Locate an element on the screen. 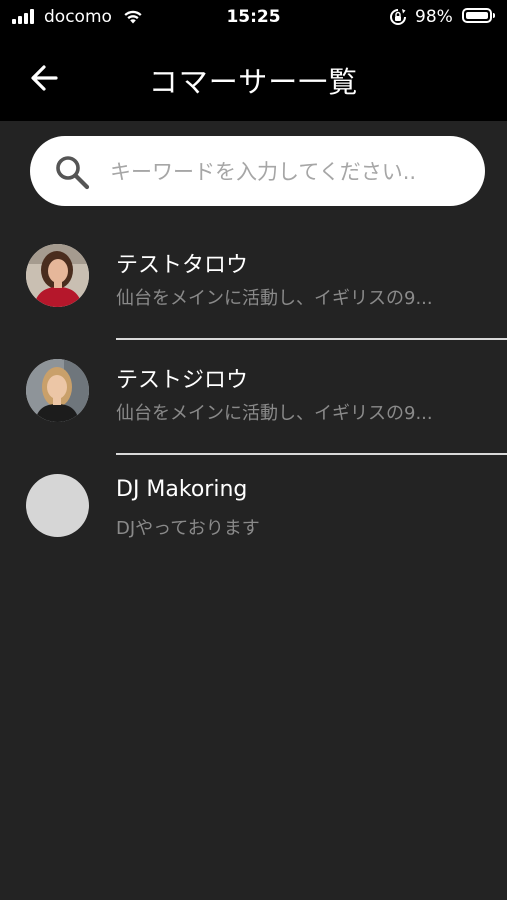 The width and height of the screenshot is (507, 900). app-header: docomo 15:25 98% コマーサー一覧 is located at coordinates (253, 60).